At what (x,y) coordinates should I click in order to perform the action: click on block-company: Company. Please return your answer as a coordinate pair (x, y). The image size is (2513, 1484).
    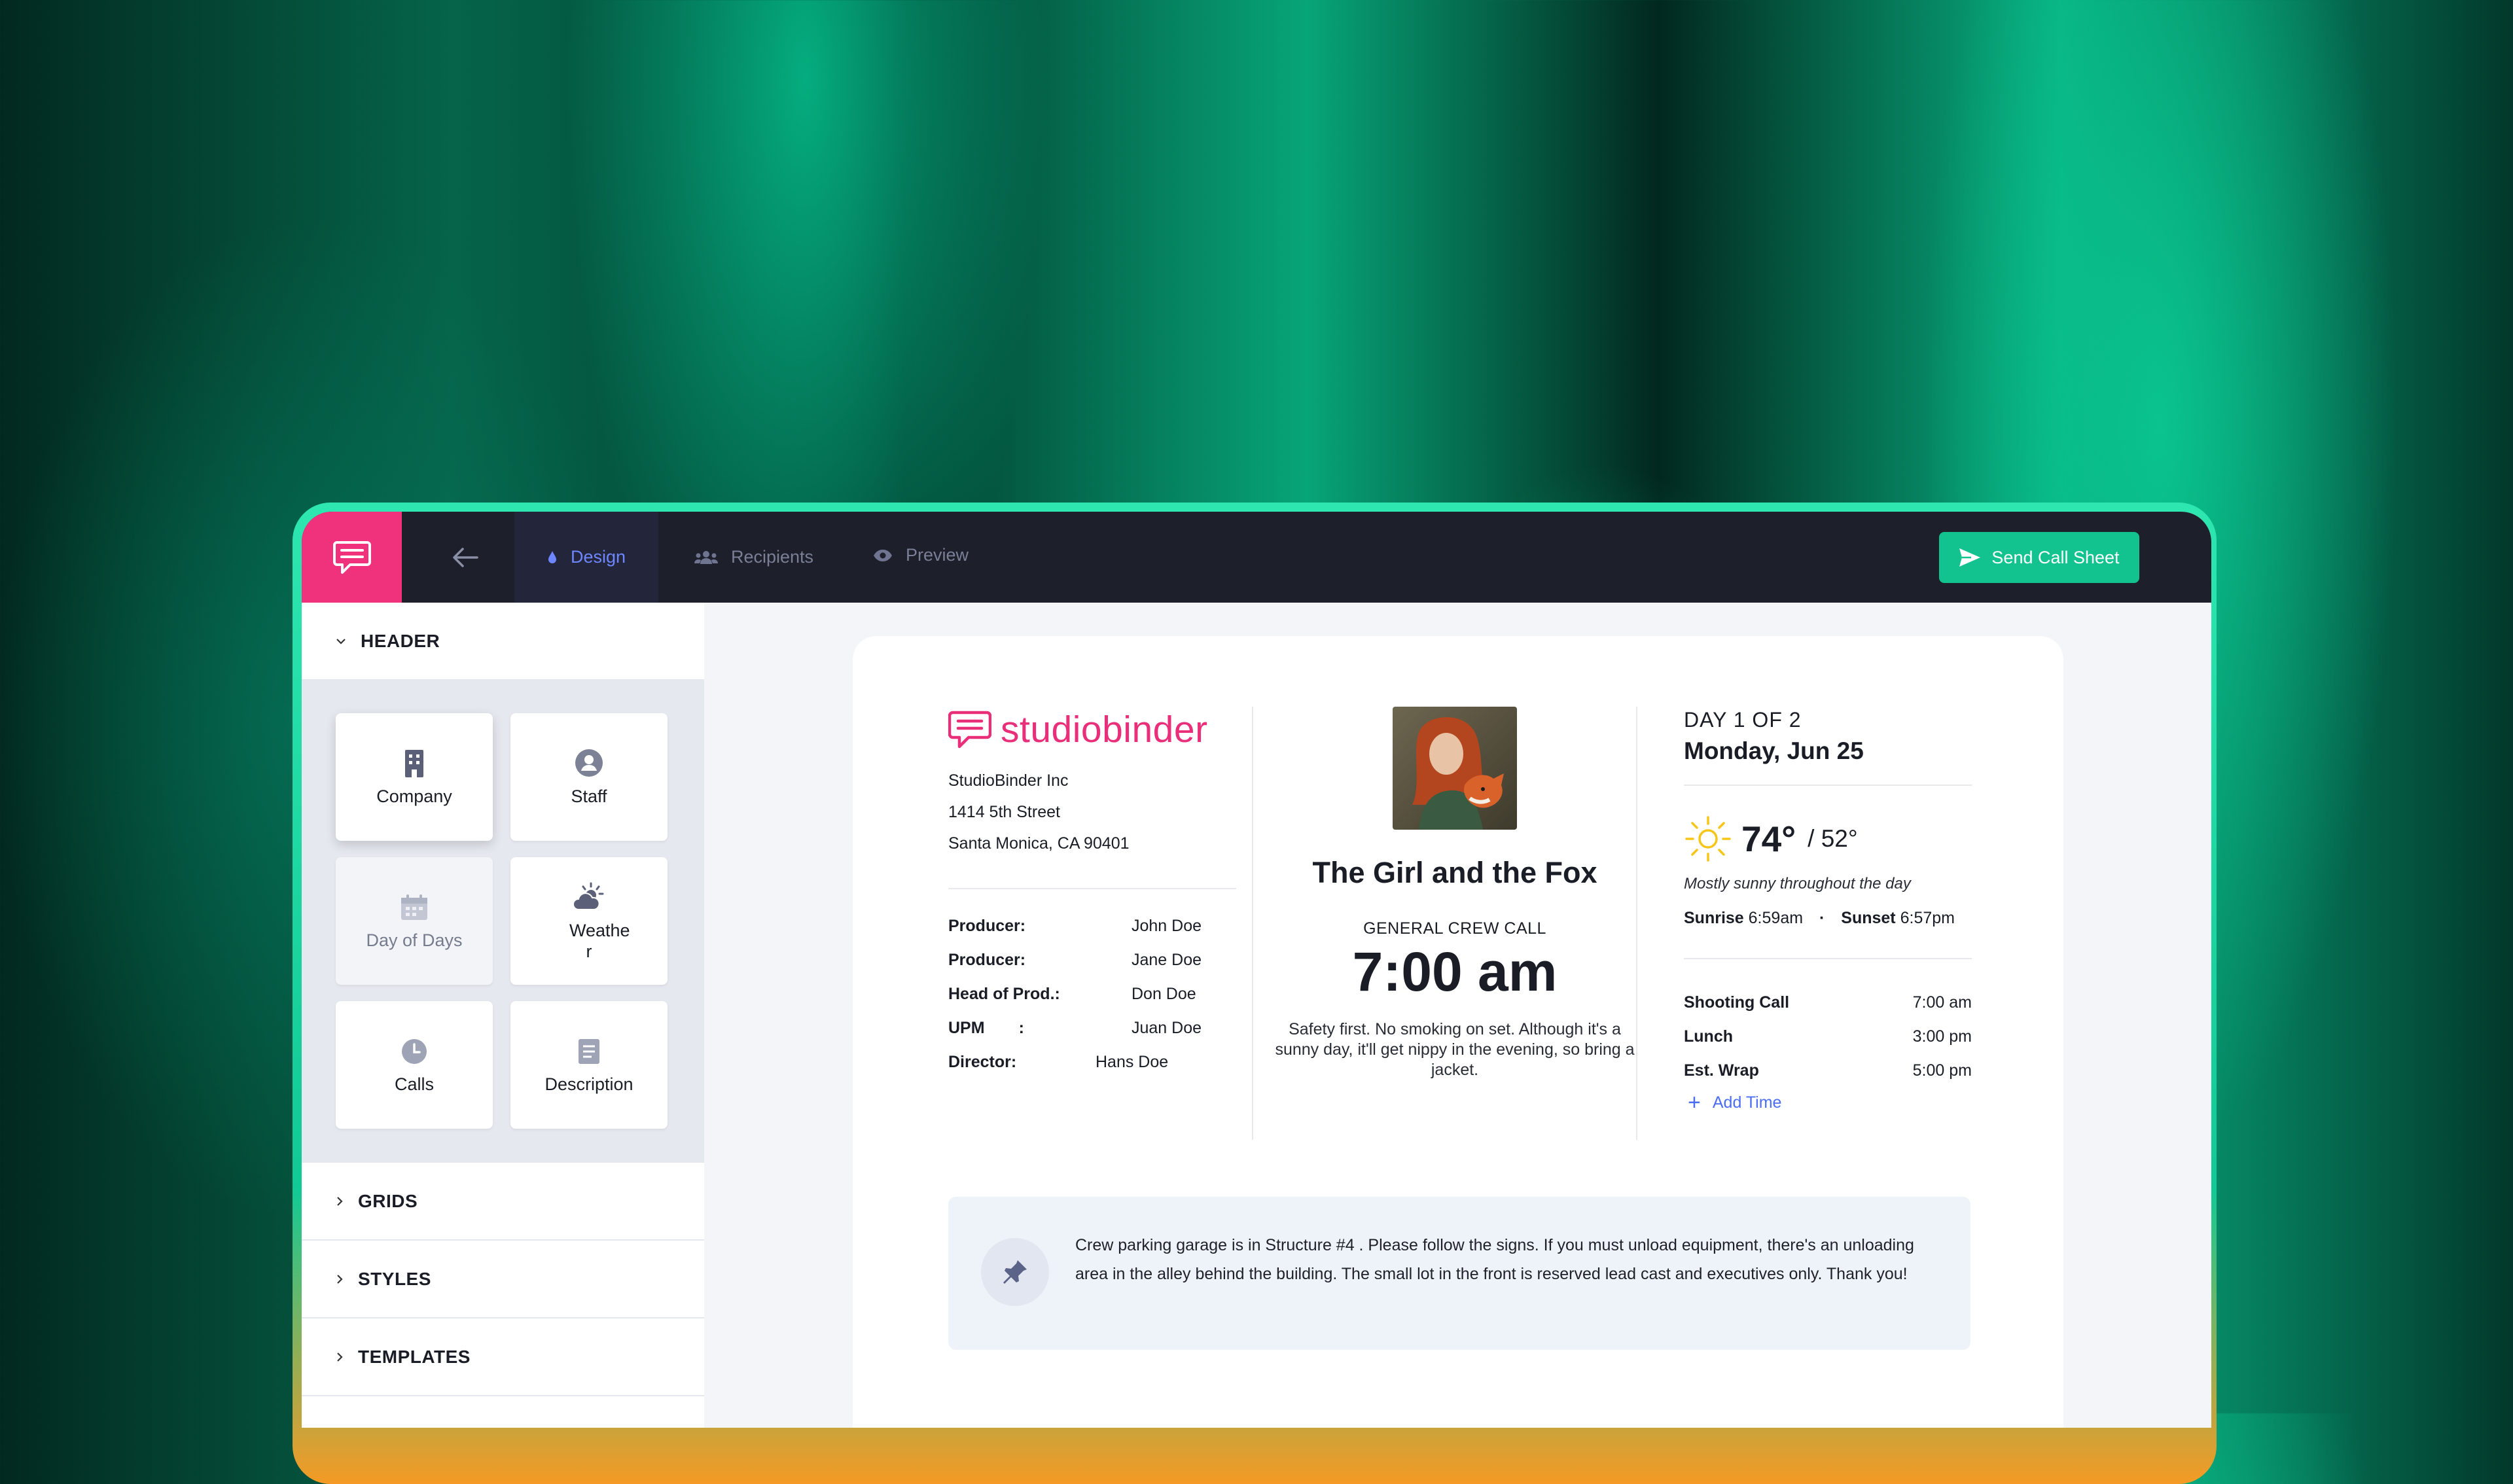
    Looking at the image, I should click on (414, 777).